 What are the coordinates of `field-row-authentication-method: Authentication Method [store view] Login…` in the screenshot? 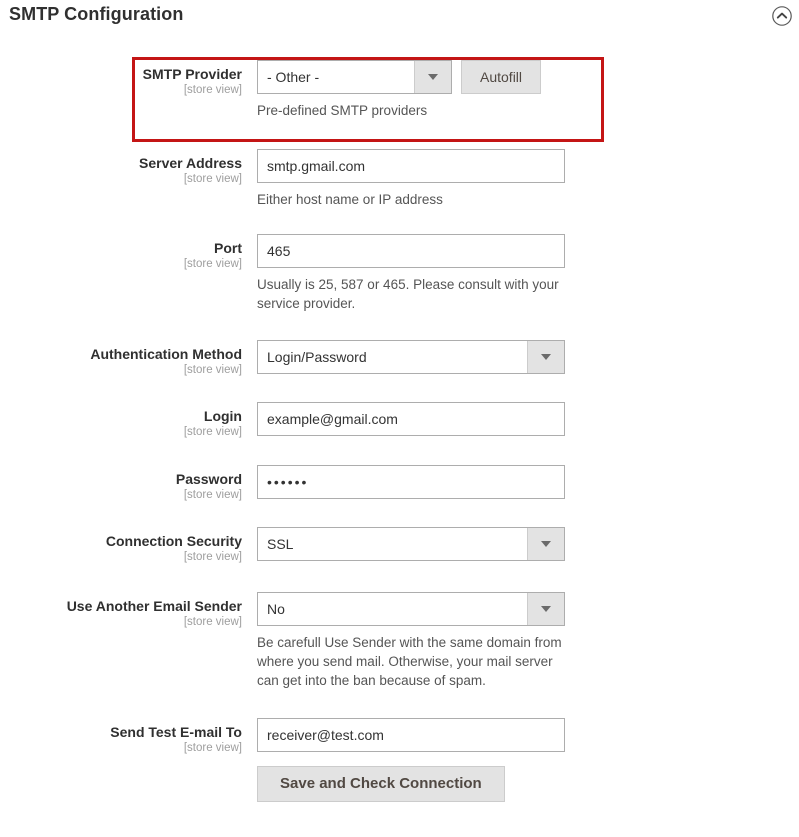 It's located at (399, 359).